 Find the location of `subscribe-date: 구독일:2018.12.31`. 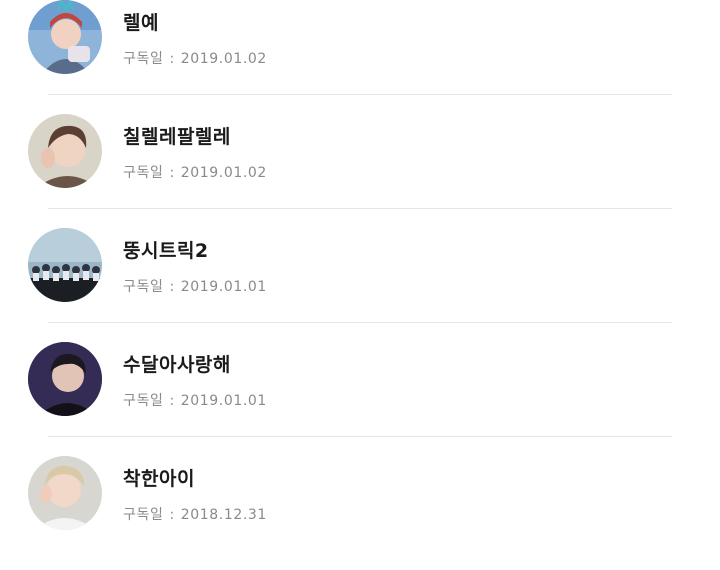

subscribe-date: 구독일:2018.12.31 is located at coordinates (195, 514).